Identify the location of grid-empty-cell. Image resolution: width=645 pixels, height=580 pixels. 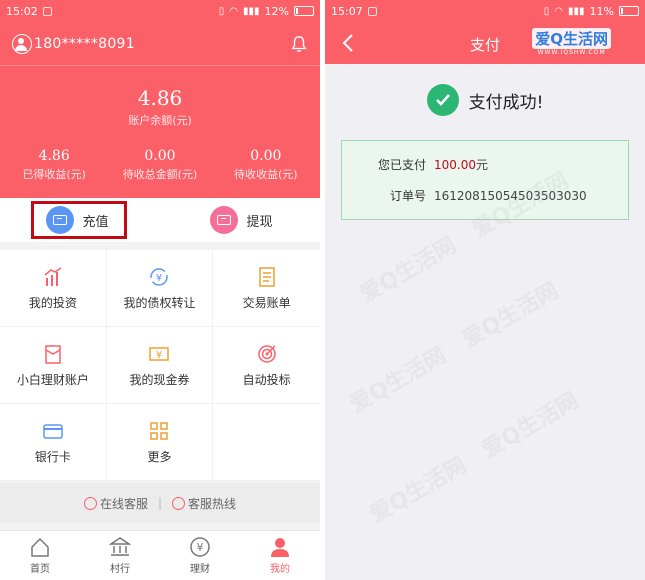
(266, 442).